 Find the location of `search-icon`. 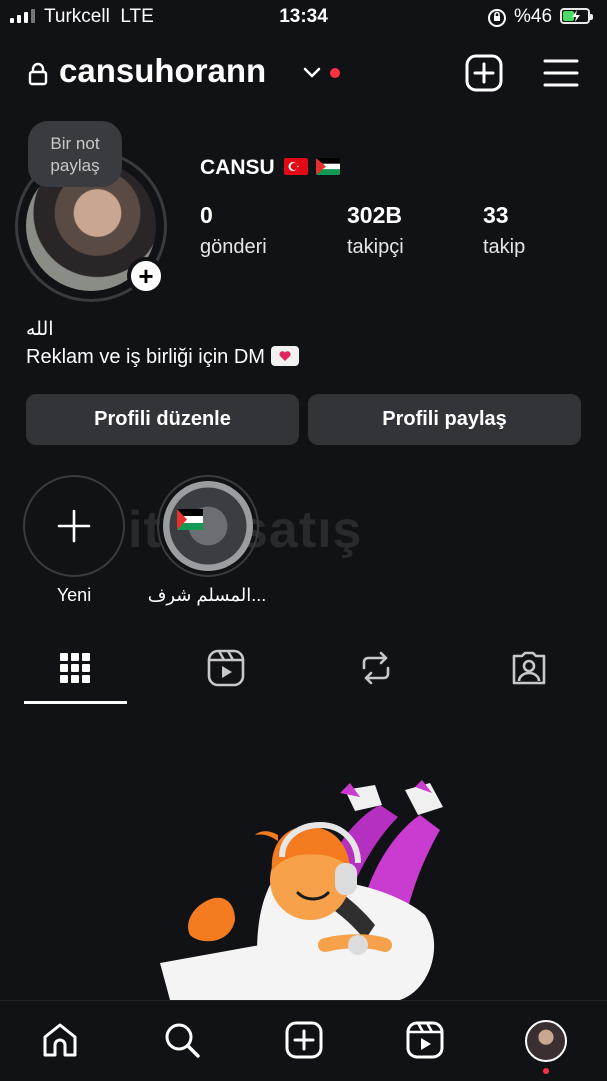

search-icon is located at coordinates (182, 1040).